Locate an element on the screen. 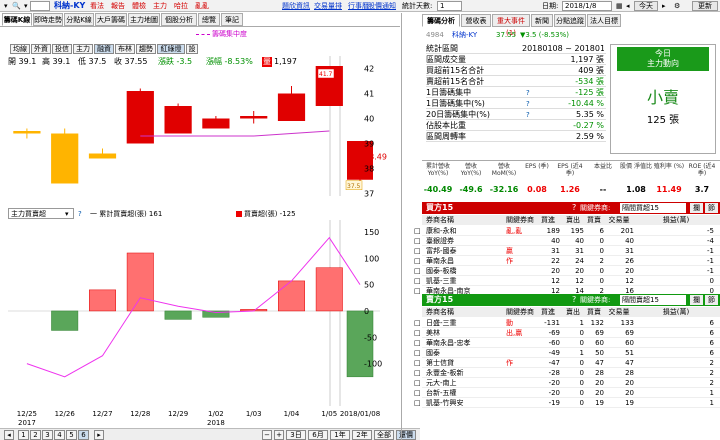  range-button-3: 2年 is located at coordinates (362, 435).